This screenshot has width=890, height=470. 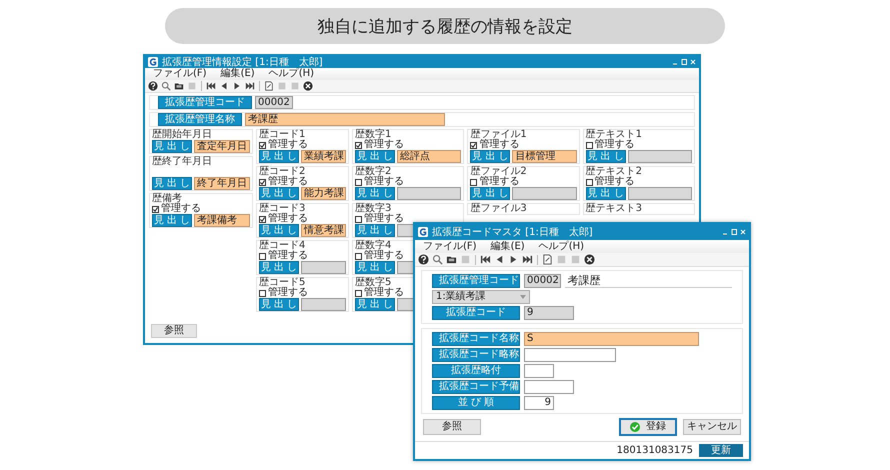 I want to click on cancel-button: キャンセル, so click(x=712, y=427).